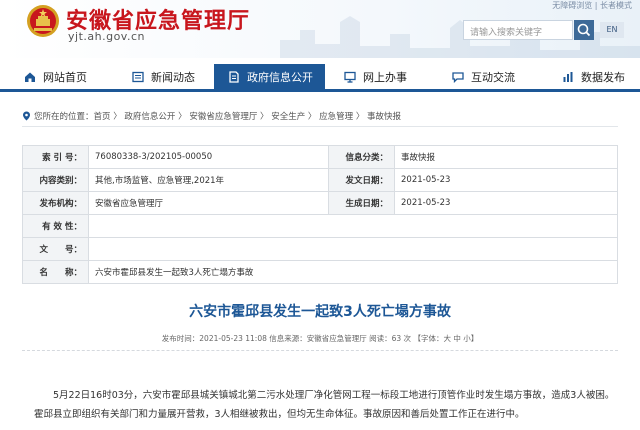  What do you see at coordinates (603, 77) in the screenshot?
I see `nav-item-label: 数据发布` at bounding box center [603, 77].